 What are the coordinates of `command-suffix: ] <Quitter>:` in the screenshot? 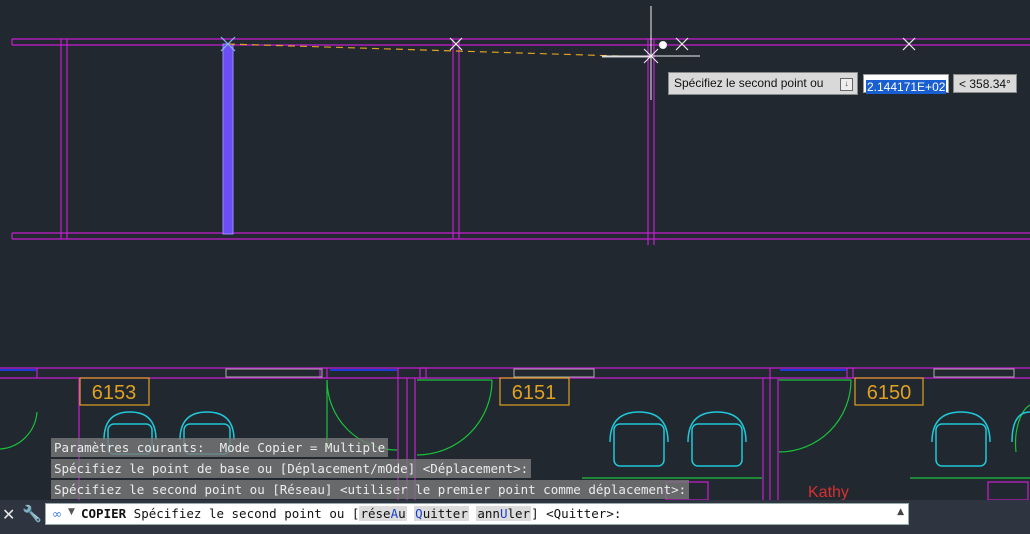 It's located at (576, 513).